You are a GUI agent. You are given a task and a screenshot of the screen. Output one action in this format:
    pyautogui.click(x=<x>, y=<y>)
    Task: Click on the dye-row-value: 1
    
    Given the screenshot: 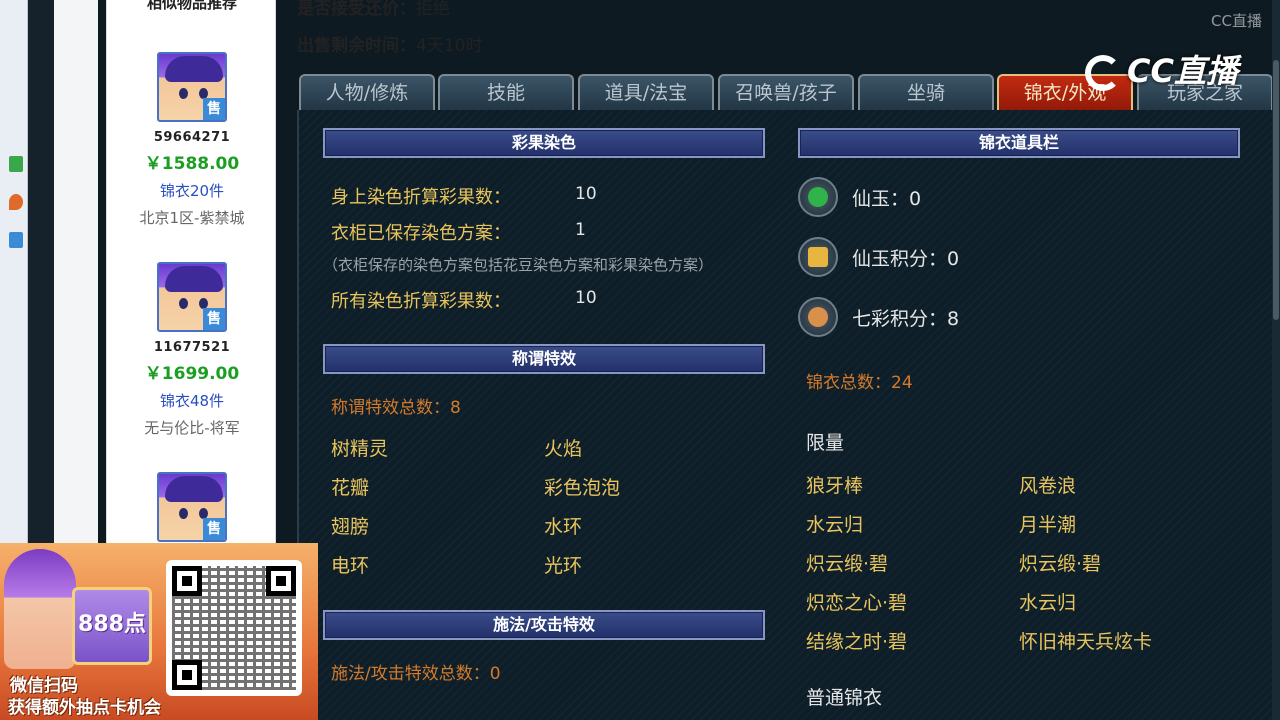 What is the action you would take?
    pyautogui.click(x=580, y=230)
    